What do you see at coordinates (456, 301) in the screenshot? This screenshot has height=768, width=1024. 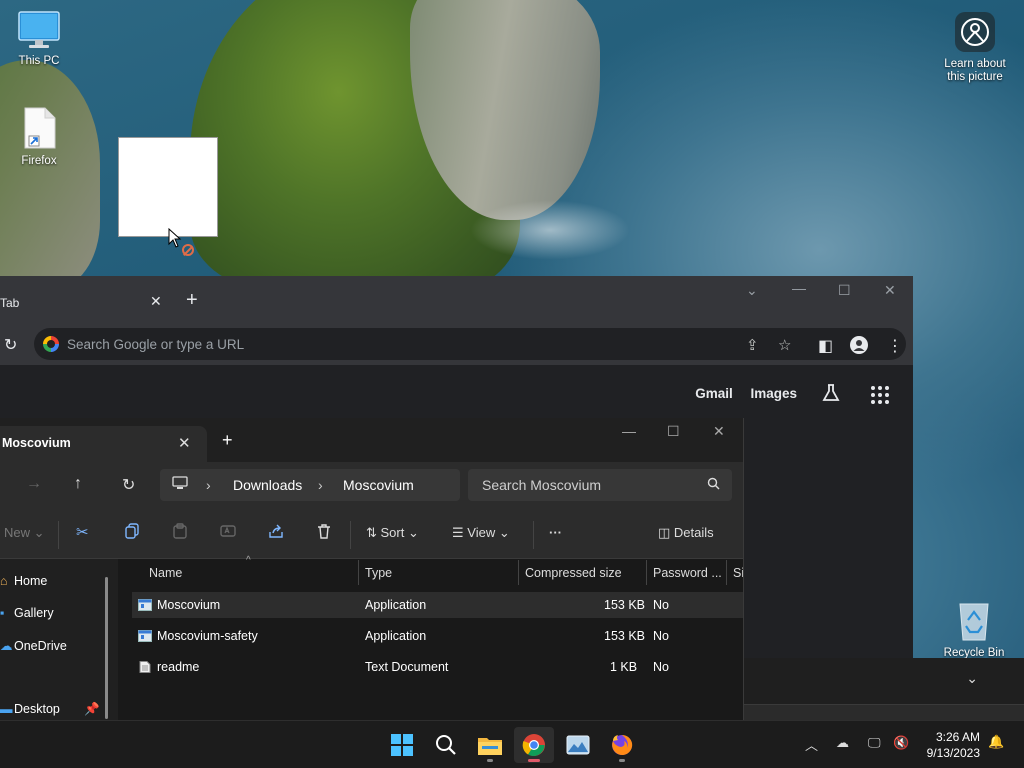 I see `chrome-tabbar: Tab ✕ + ⌄ — ☐ ✕` at bounding box center [456, 301].